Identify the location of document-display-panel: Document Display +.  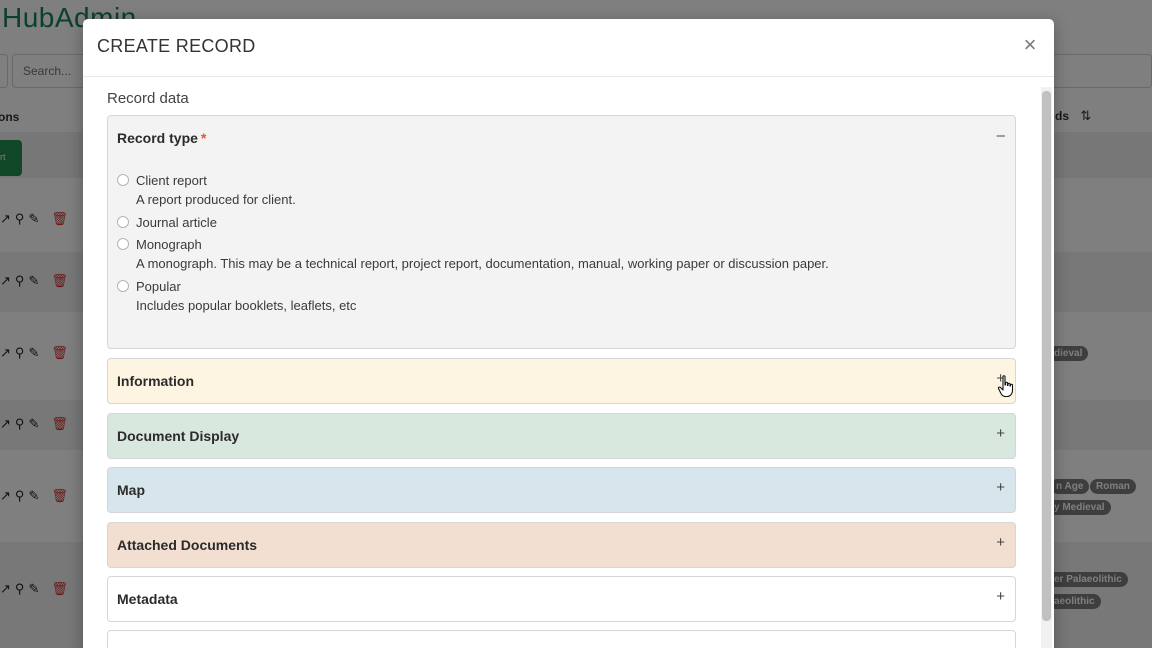
(561, 436).